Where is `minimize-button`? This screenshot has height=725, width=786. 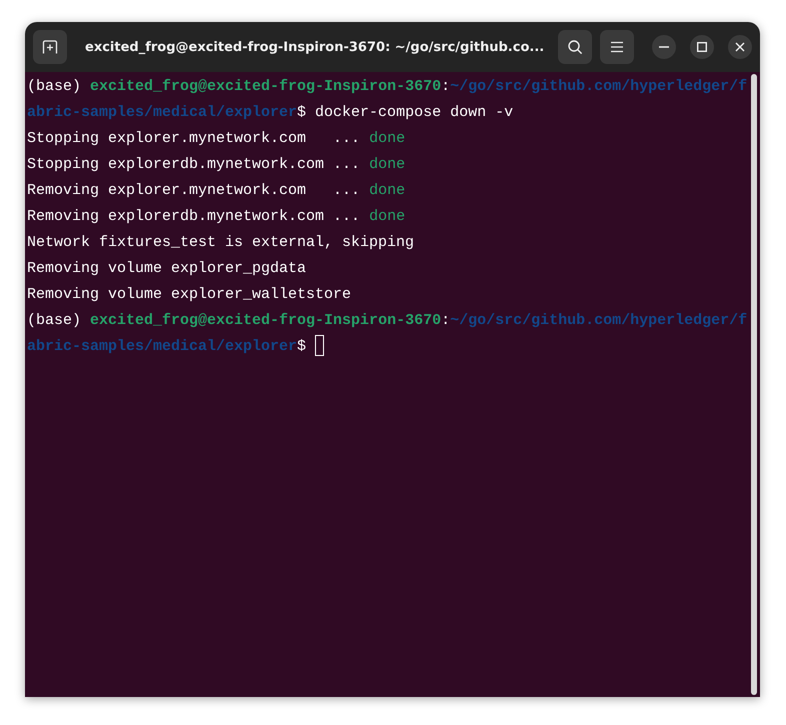 minimize-button is located at coordinates (664, 47).